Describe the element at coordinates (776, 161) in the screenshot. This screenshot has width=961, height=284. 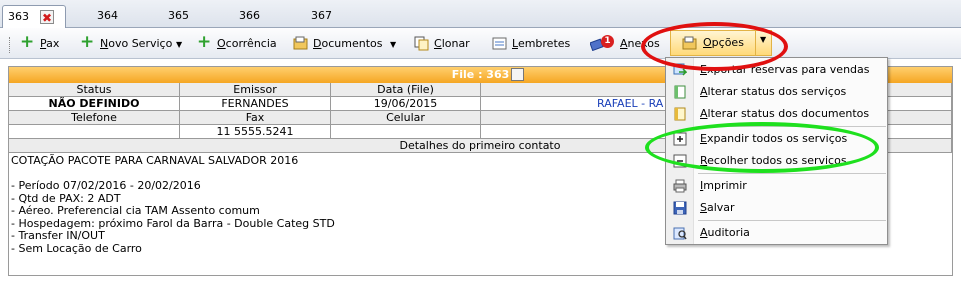
I see `menu-item-recolher: Recolher todos os serviços` at that location.